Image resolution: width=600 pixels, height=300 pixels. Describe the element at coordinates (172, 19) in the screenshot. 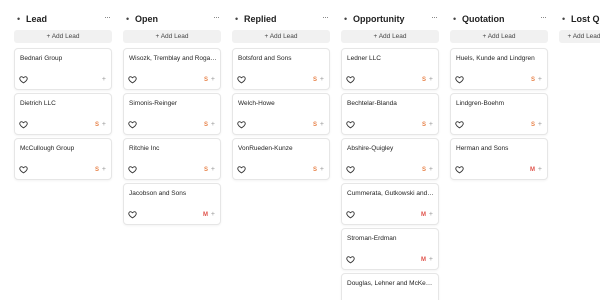

I see `column-header: • Open ···` at that location.